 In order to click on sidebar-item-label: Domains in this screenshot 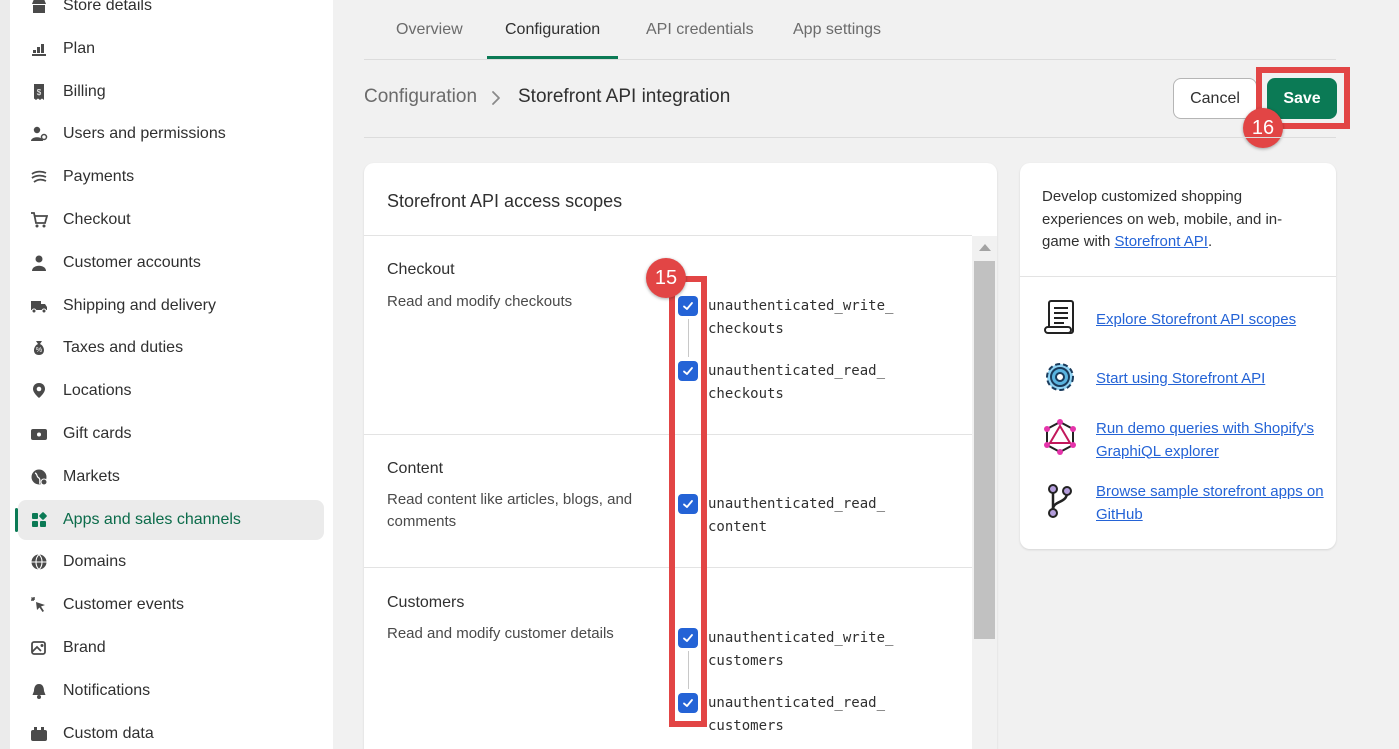, I will do `click(95, 562)`.